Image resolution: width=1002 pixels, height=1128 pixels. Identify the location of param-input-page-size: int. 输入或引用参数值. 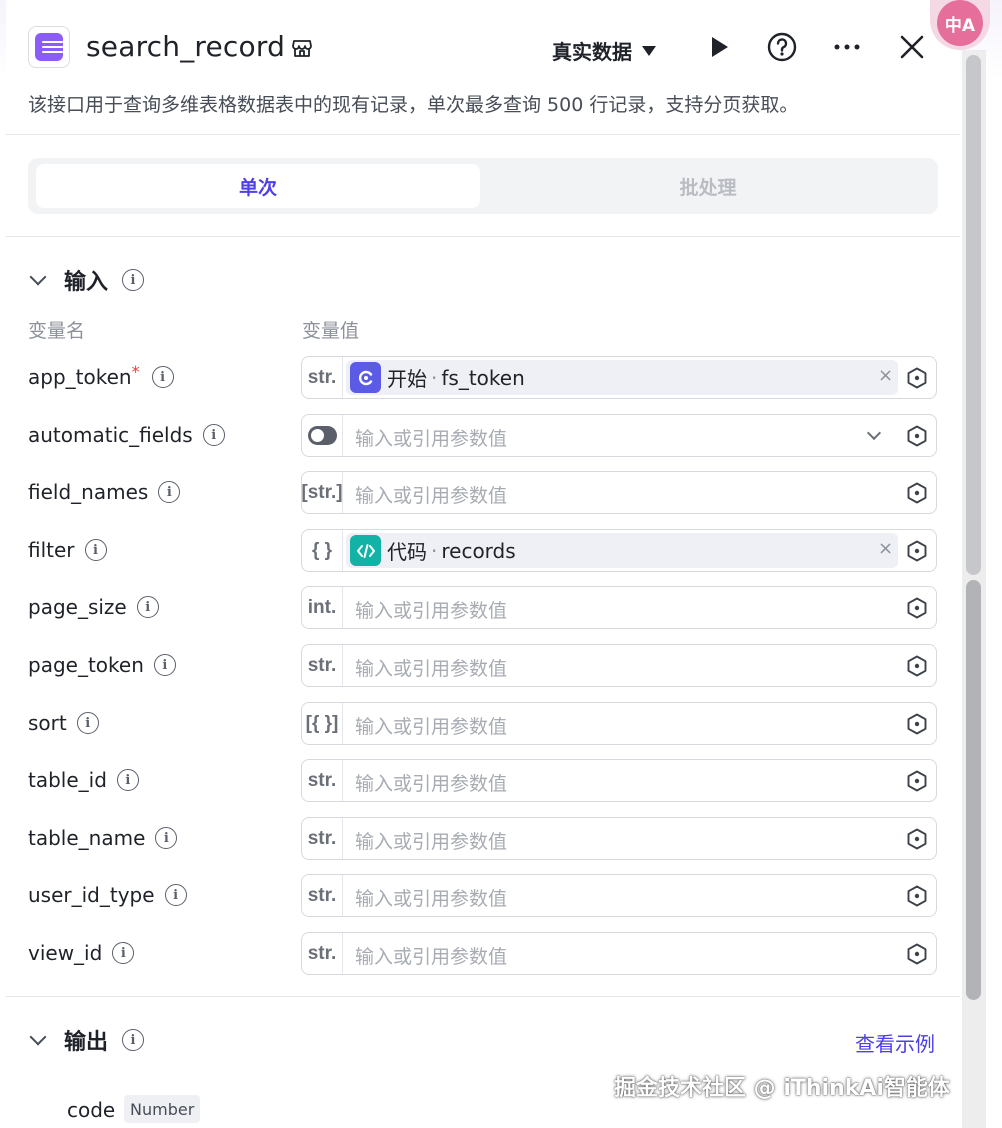
(619, 607).